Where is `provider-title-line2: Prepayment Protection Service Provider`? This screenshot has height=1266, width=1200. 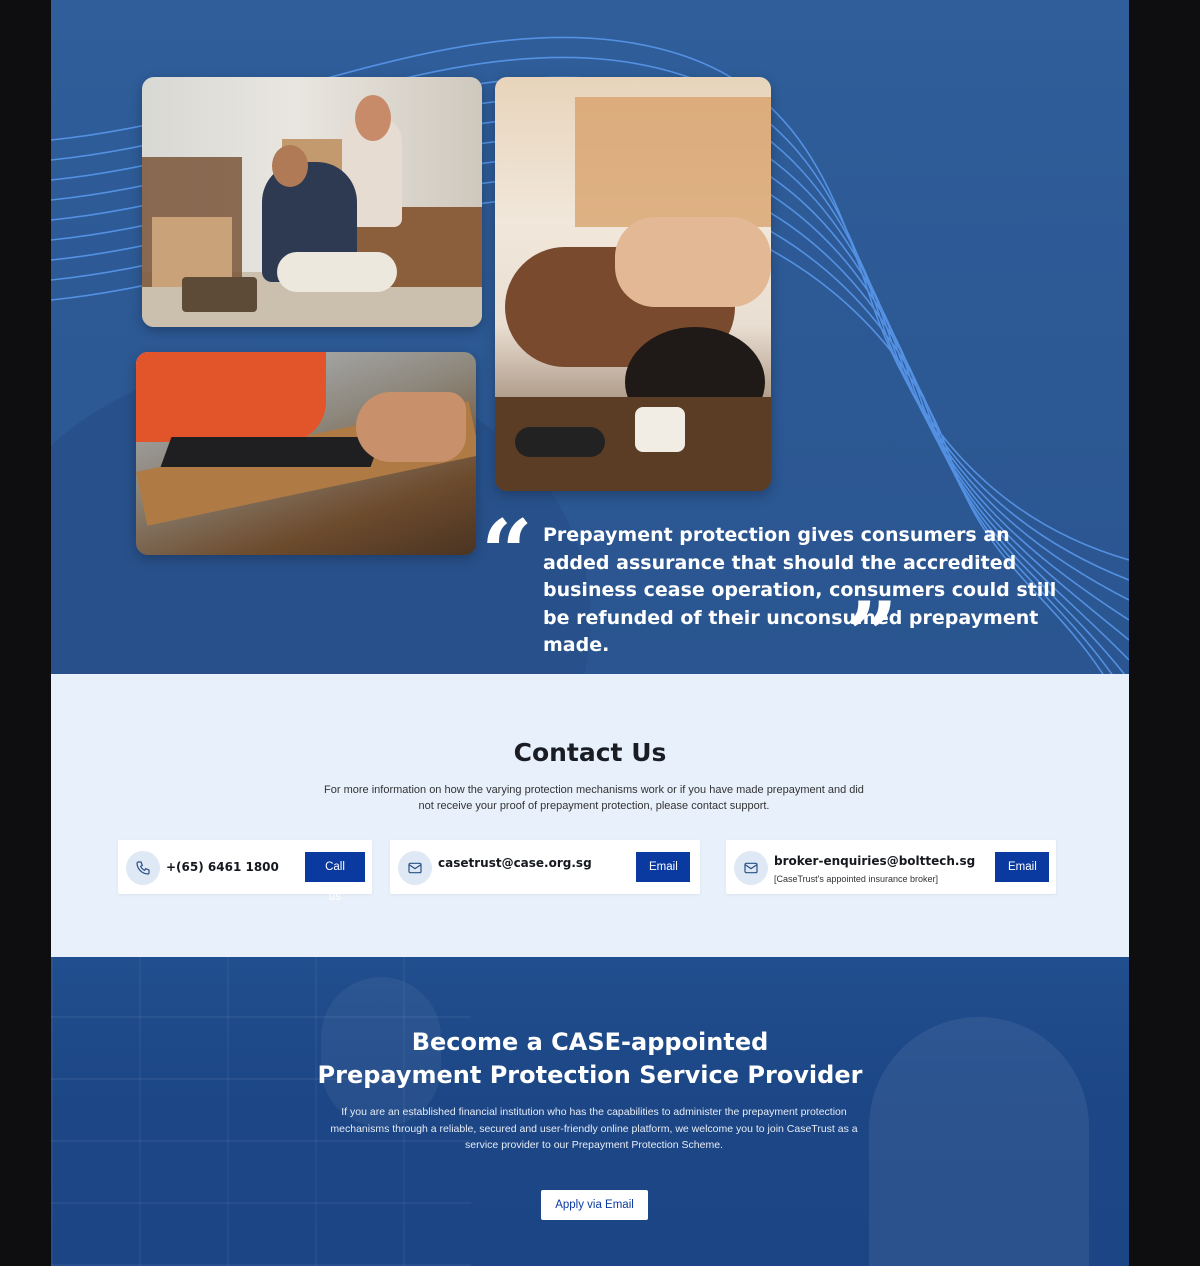 provider-title-line2: Prepayment Protection Service Provider is located at coordinates (590, 1075).